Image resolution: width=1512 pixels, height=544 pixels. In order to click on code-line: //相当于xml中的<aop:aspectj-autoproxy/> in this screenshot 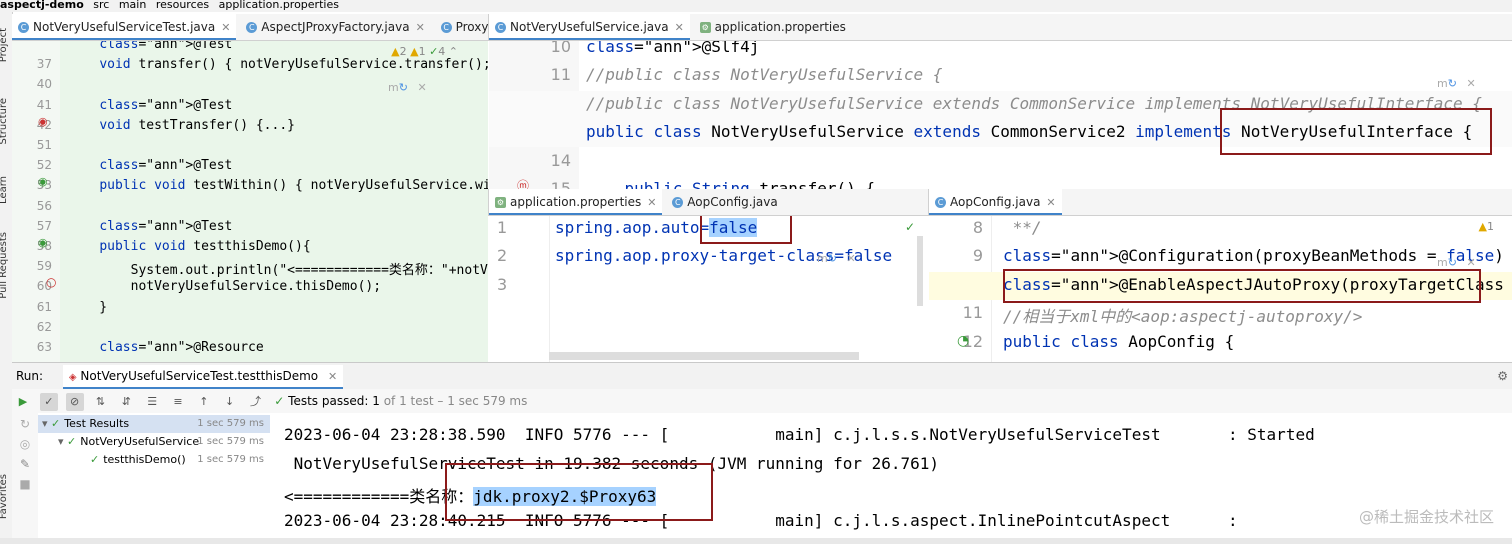, I will do `click(1183, 317)`.